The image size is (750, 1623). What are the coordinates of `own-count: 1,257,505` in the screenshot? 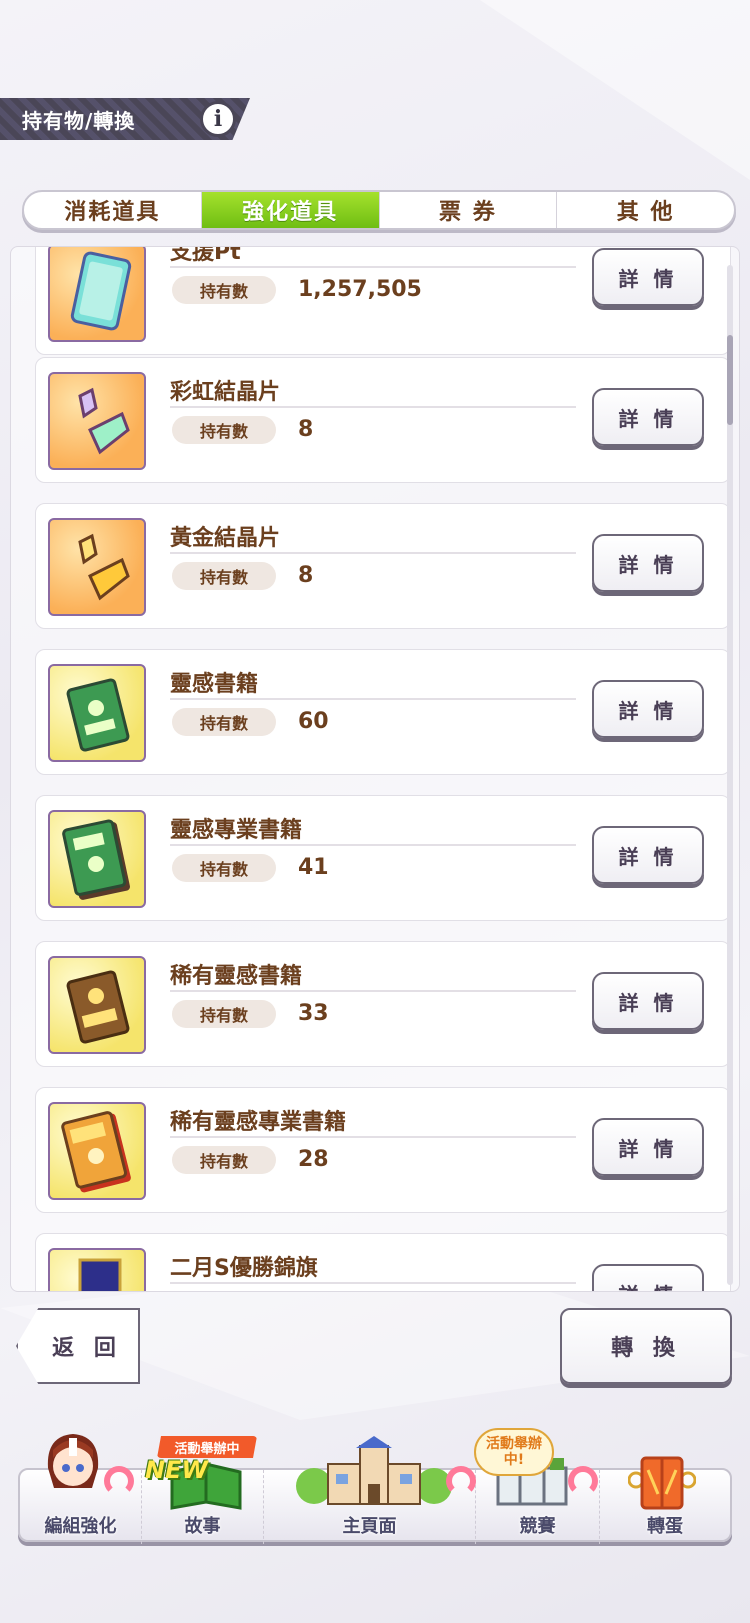 It's located at (360, 289).